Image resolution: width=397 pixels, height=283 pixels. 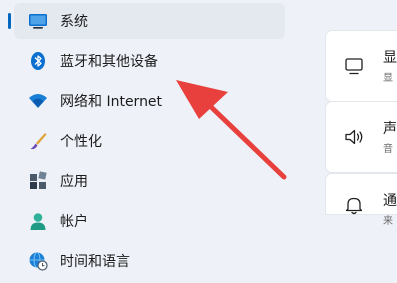 What do you see at coordinates (354, 205) in the screenshot?
I see `bell-icon` at bounding box center [354, 205].